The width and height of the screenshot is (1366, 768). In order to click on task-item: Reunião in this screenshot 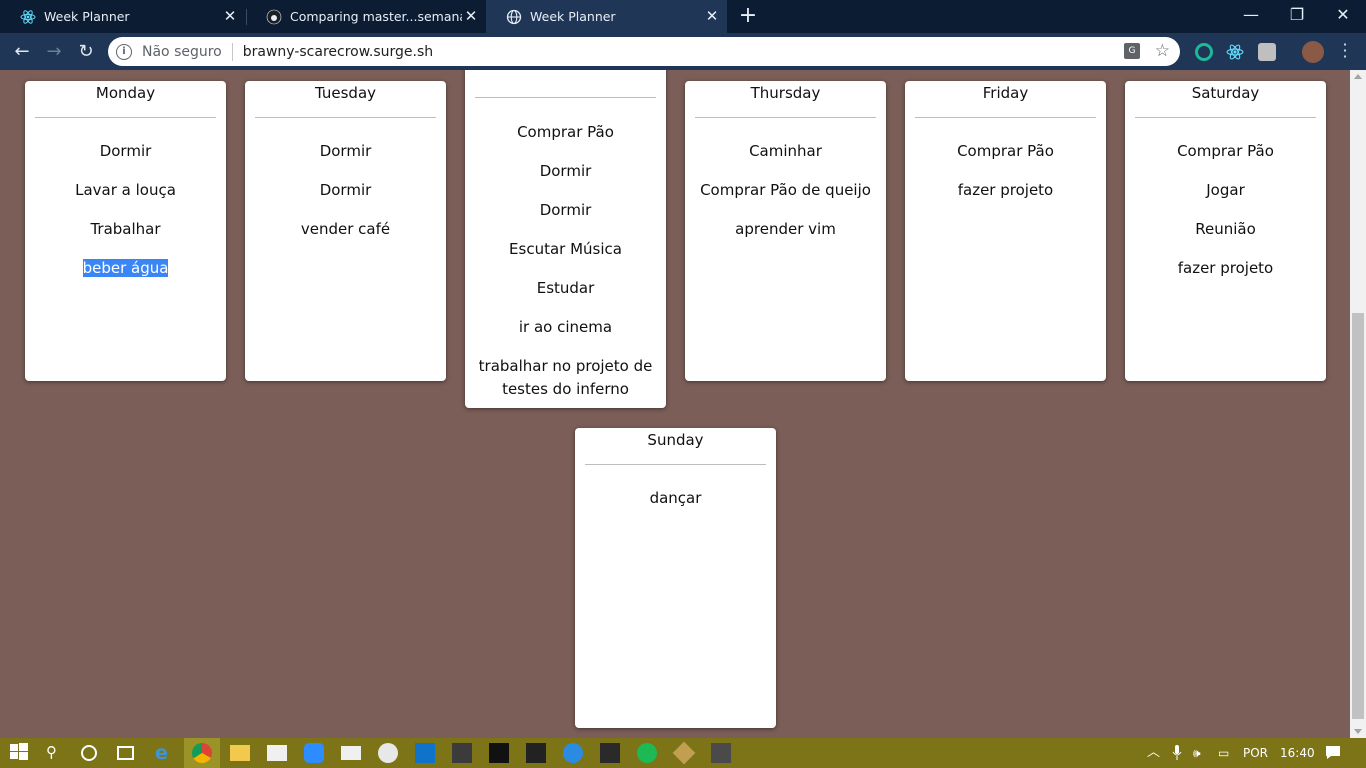, I will do `click(1225, 229)`.